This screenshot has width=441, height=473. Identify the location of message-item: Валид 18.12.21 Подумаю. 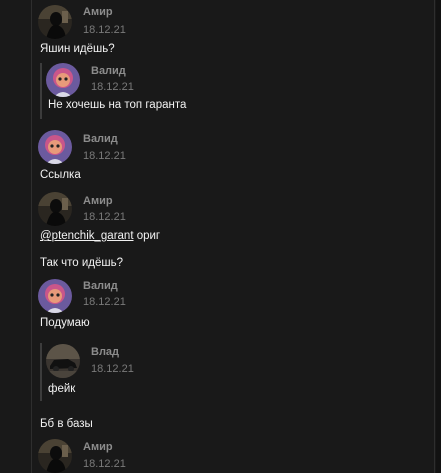
(220, 307).